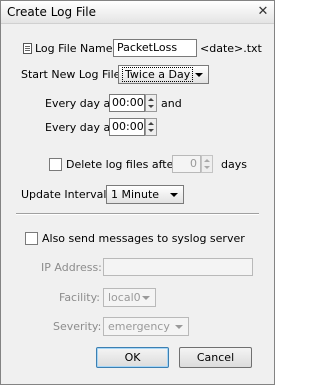  I want to click on log-file-name-value: PacketLoss, so click(147, 47).